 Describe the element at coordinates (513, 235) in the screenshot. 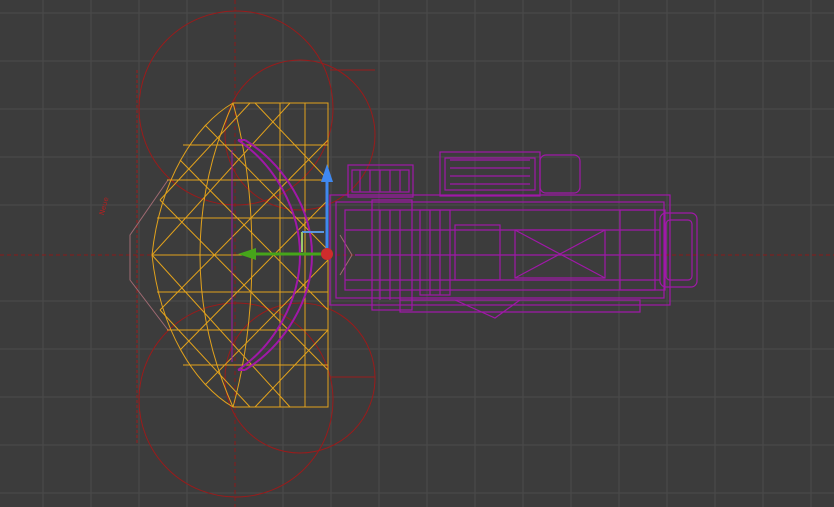

I see `camera-body-mesh` at that location.